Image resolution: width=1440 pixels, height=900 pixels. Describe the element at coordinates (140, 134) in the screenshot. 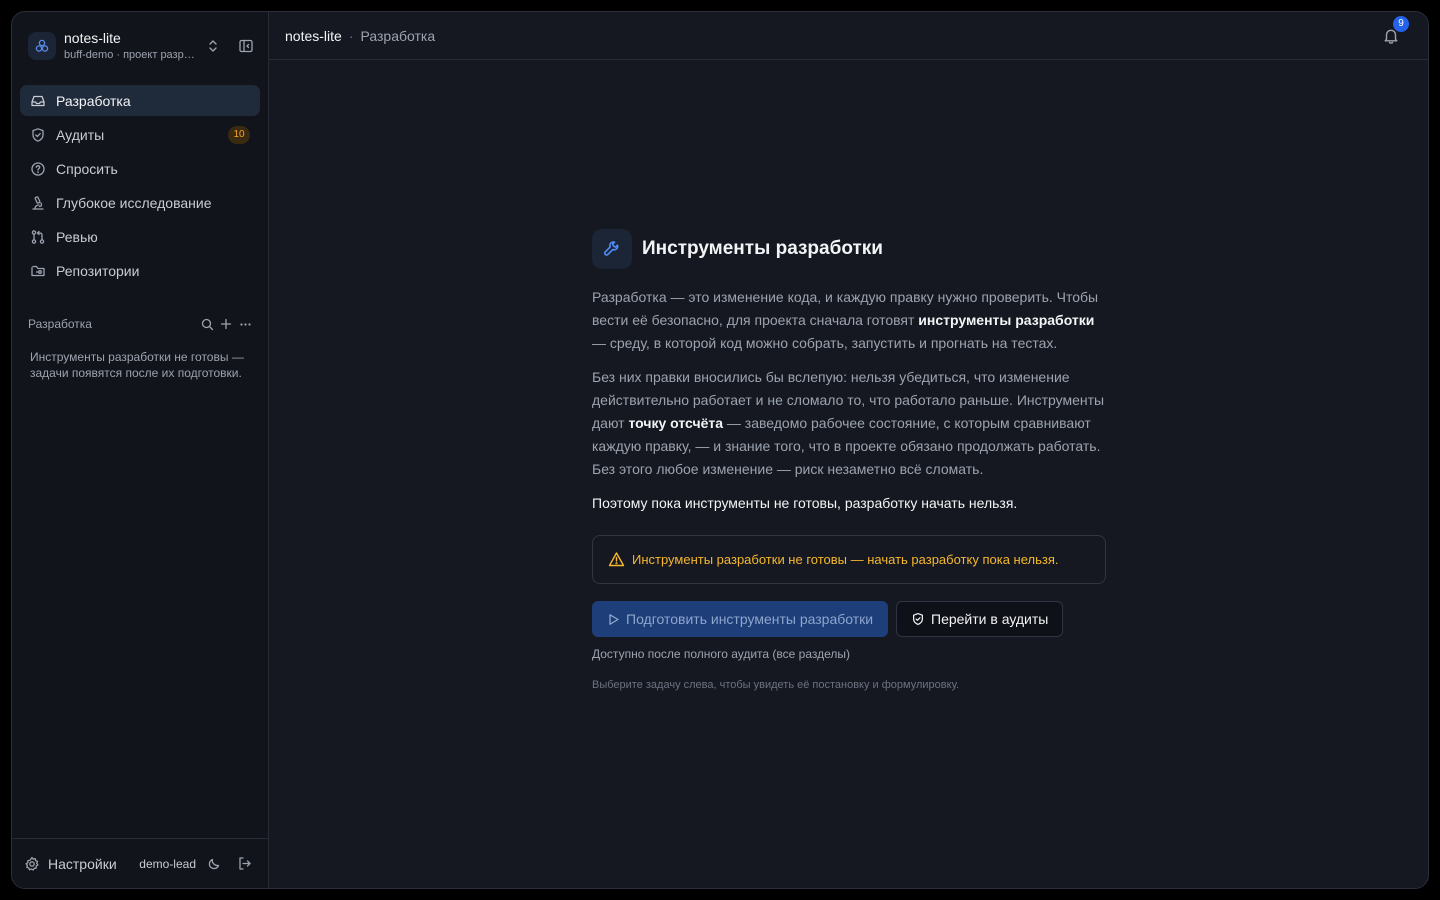

I see `nav-item-audits: Аудиты 10` at that location.